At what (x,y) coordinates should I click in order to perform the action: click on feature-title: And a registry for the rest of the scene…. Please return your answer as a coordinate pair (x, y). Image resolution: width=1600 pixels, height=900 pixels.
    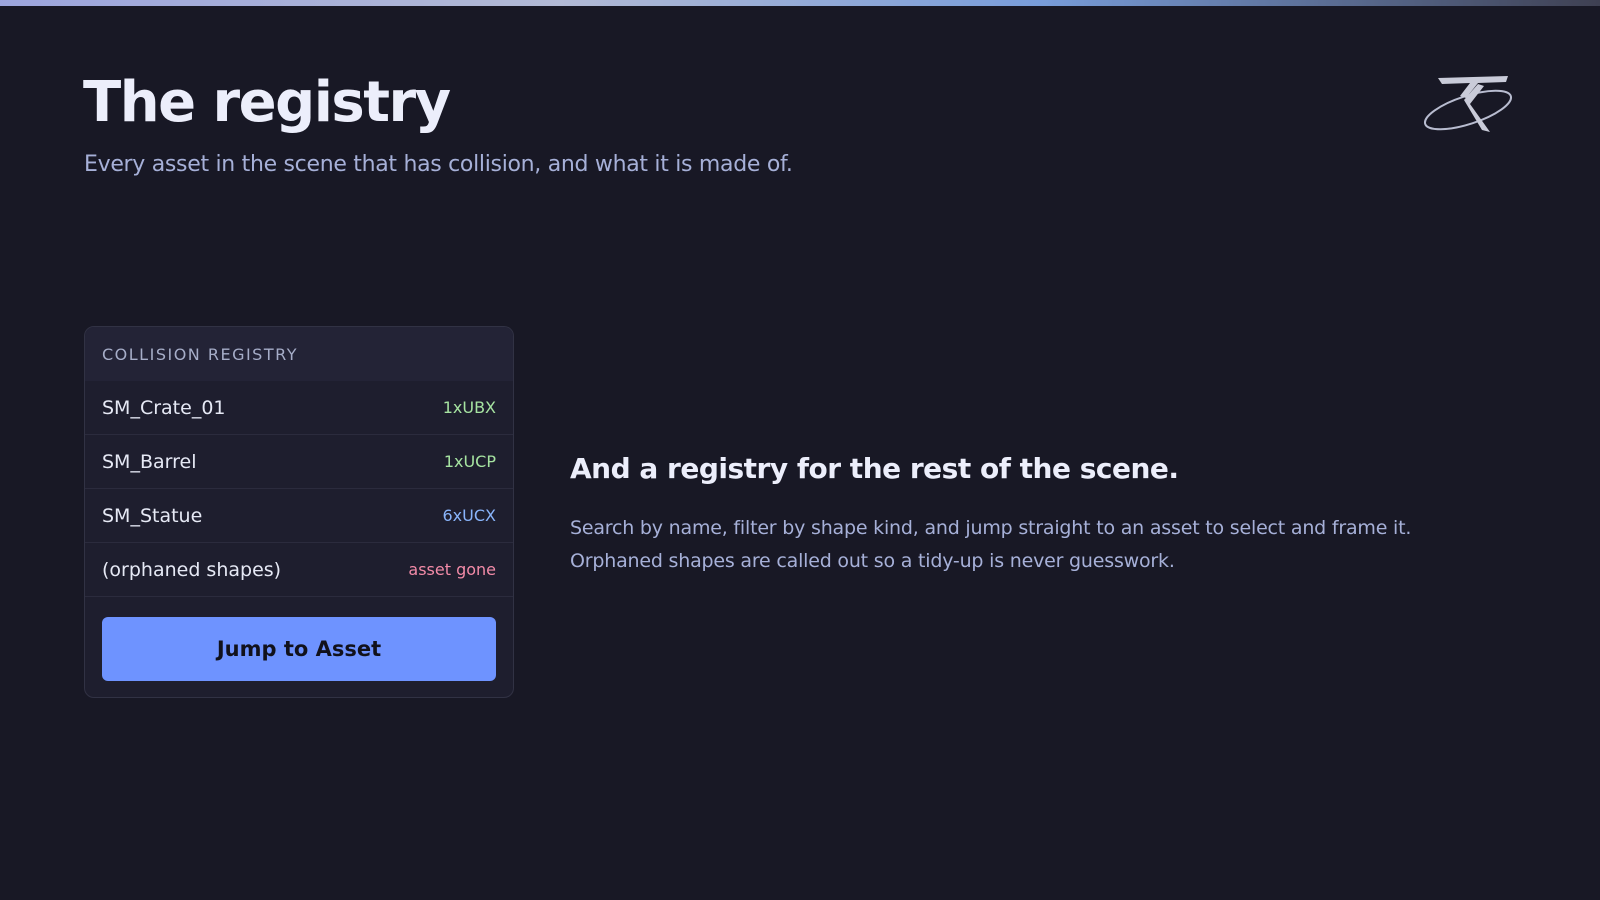
    Looking at the image, I should click on (874, 468).